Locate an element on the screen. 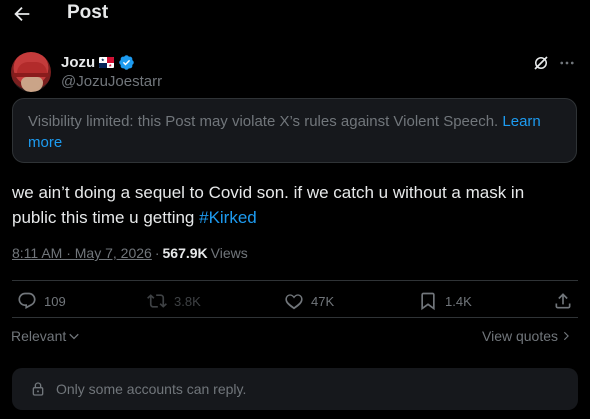 Image resolution: width=590 pixels, height=419 pixels. repost-button: 3.8K is located at coordinates (174, 301).